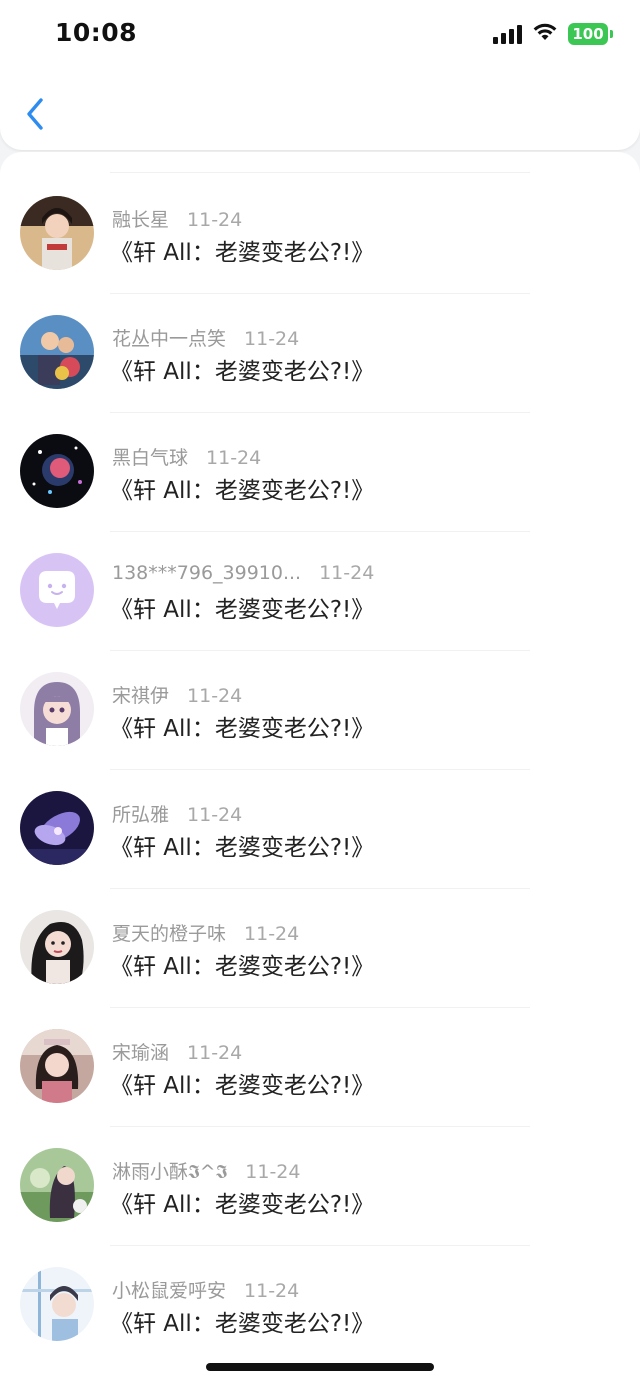  I want to click on battery-level: 100, so click(588, 34).